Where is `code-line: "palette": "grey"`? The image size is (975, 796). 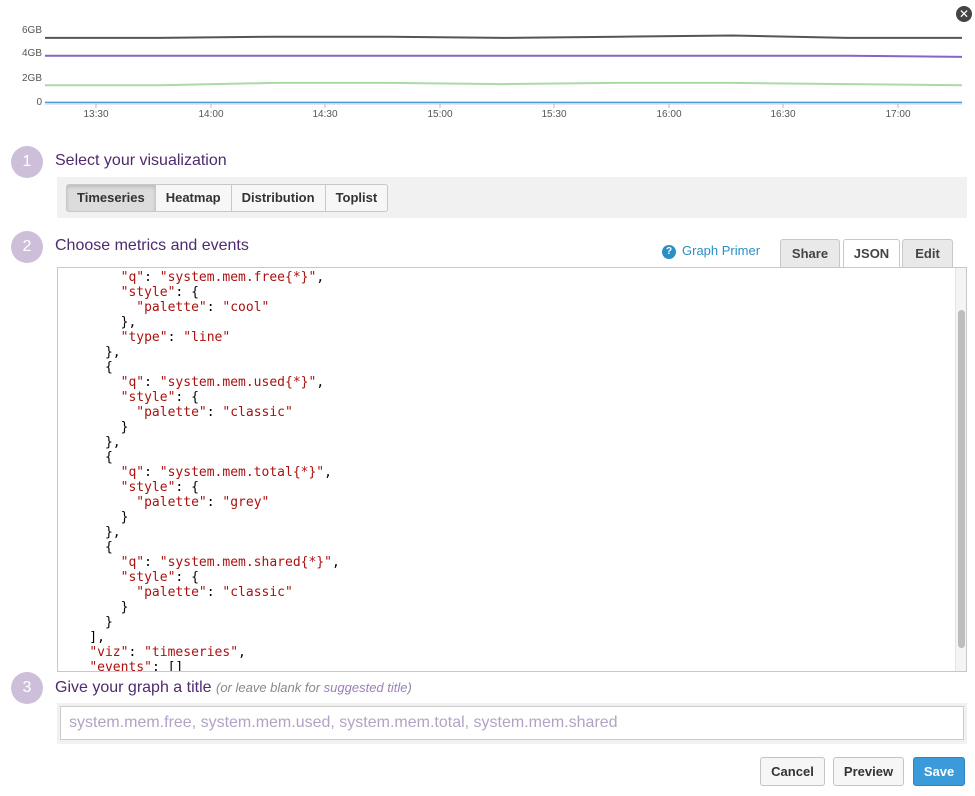 code-line: "palette": "grey" is located at coordinates (203, 502).